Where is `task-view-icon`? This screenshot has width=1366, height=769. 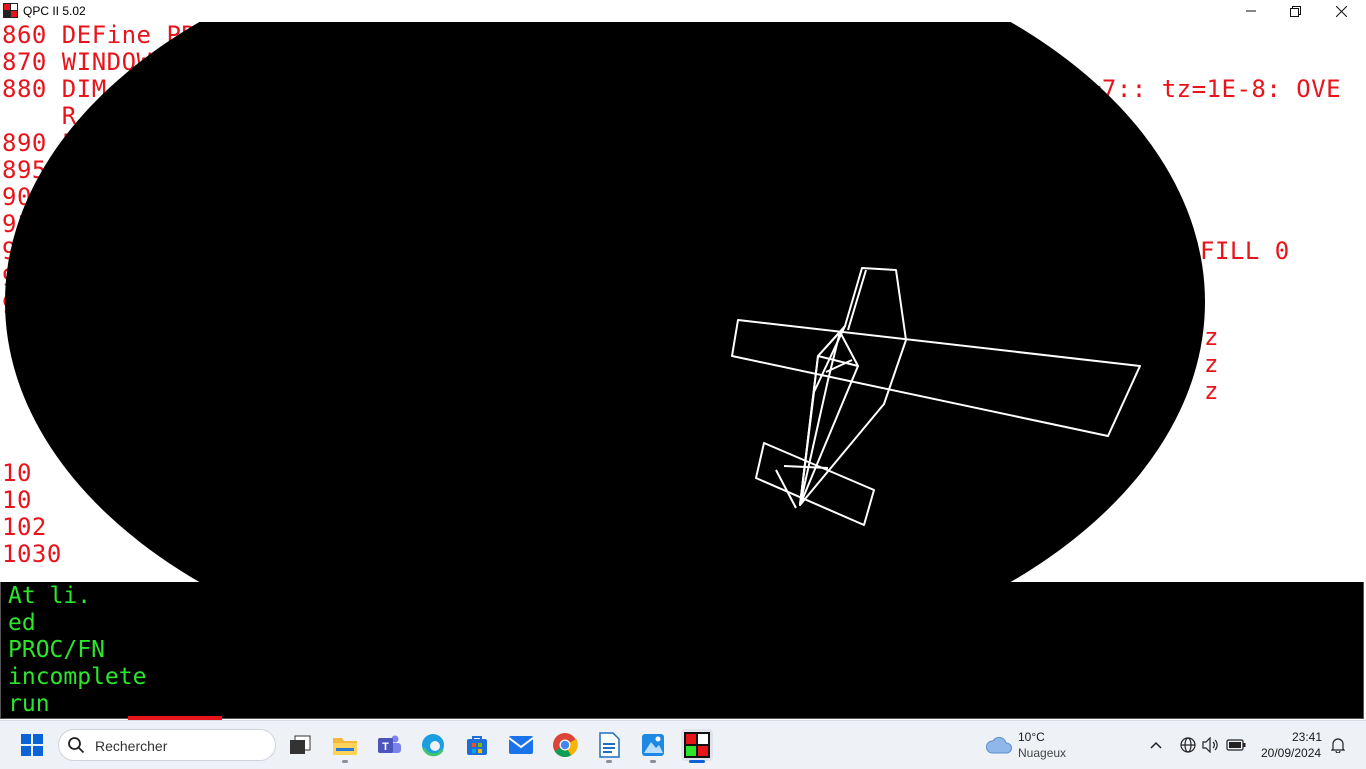
task-view-icon is located at coordinates (300, 744).